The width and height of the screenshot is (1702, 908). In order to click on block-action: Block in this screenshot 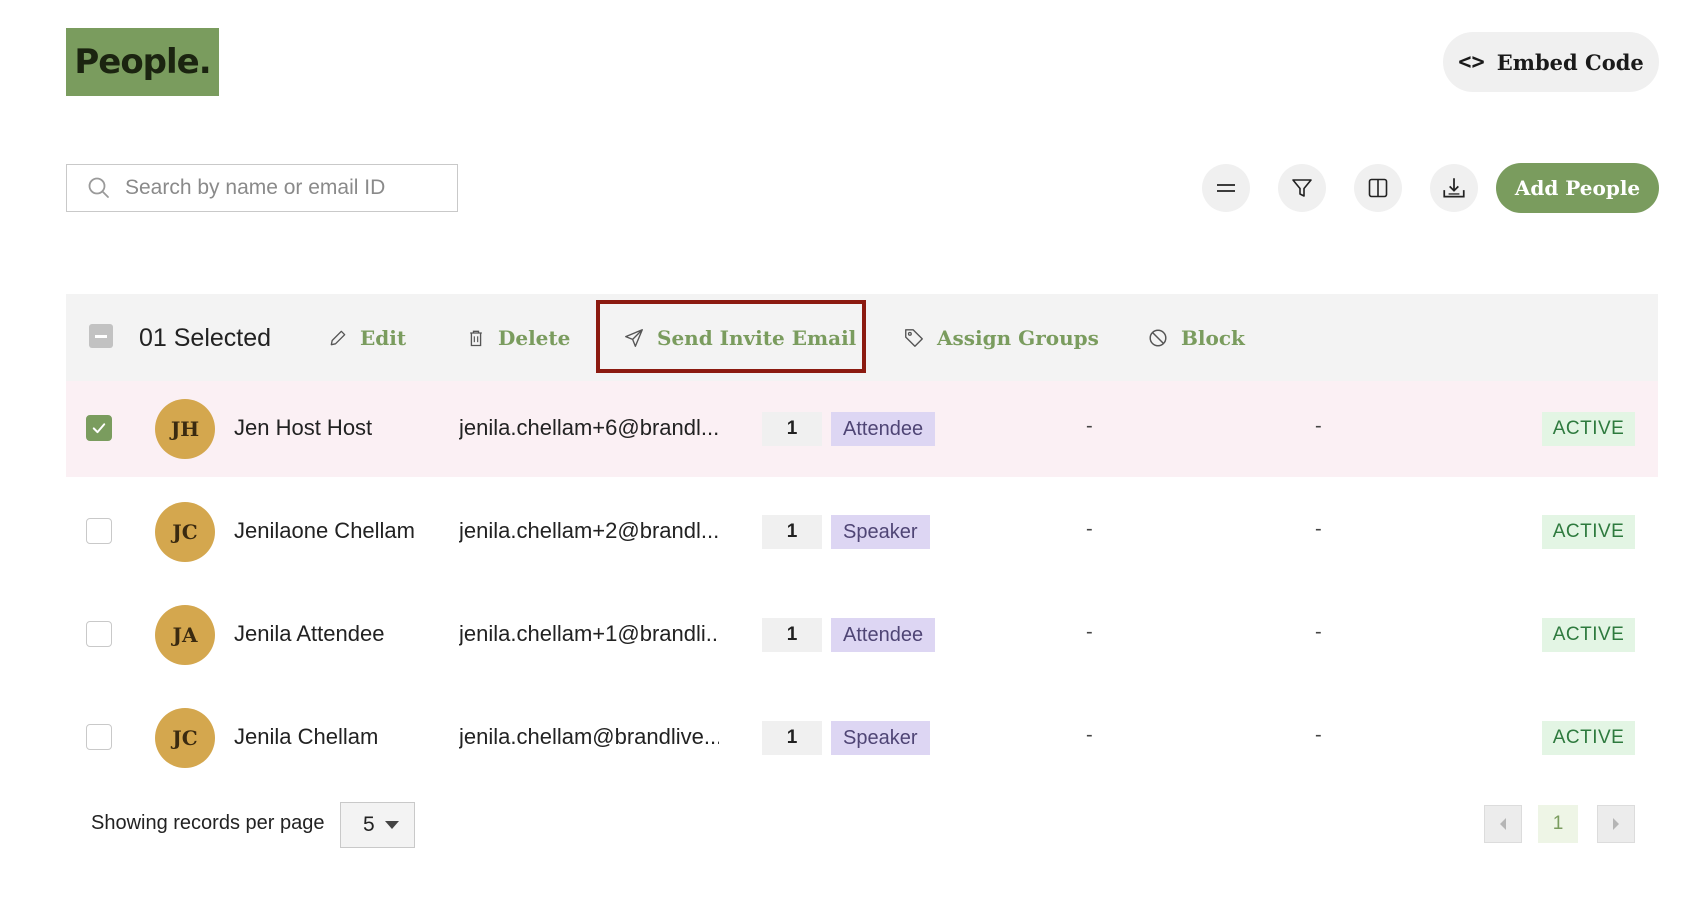, I will do `click(1196, 338)`.